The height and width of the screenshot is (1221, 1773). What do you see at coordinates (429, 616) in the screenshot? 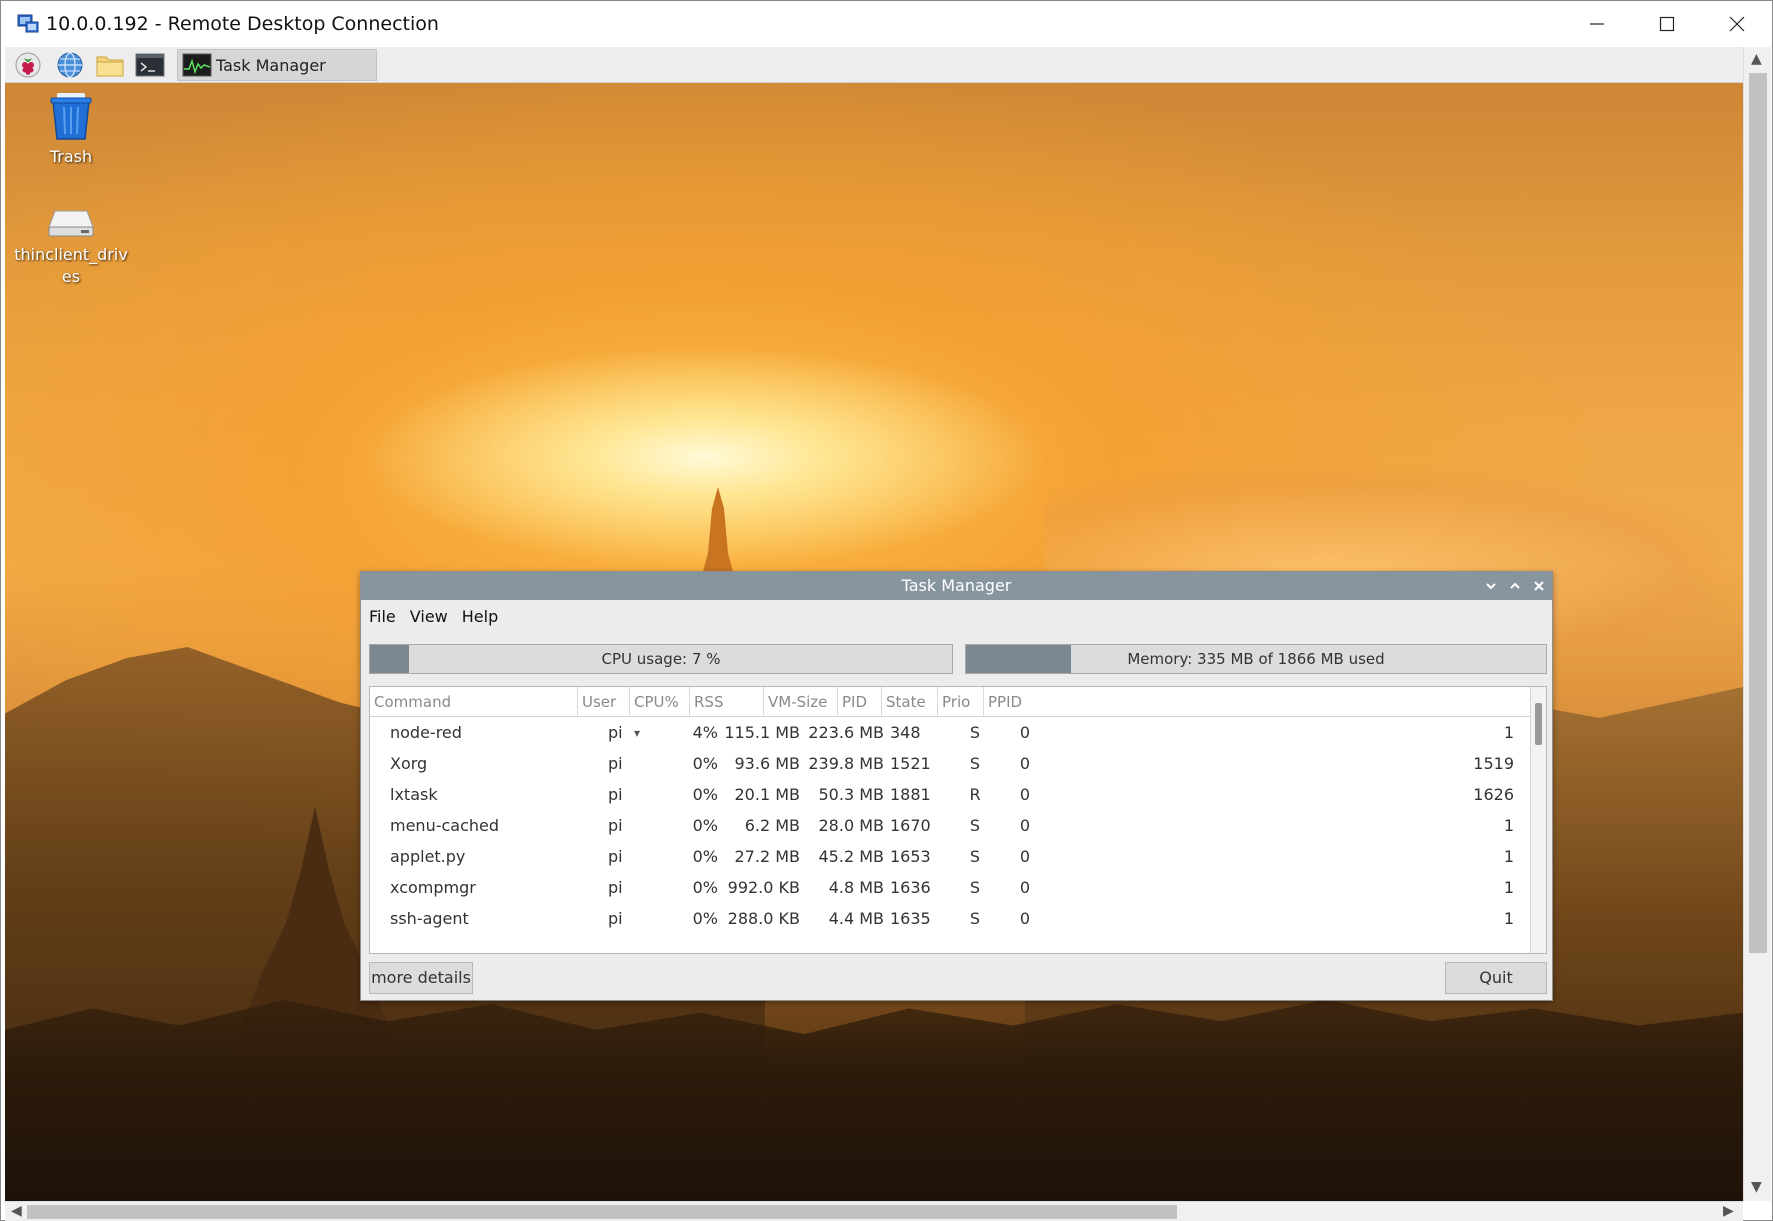
I see `menu-view: View` at bounding box center [429, 616].